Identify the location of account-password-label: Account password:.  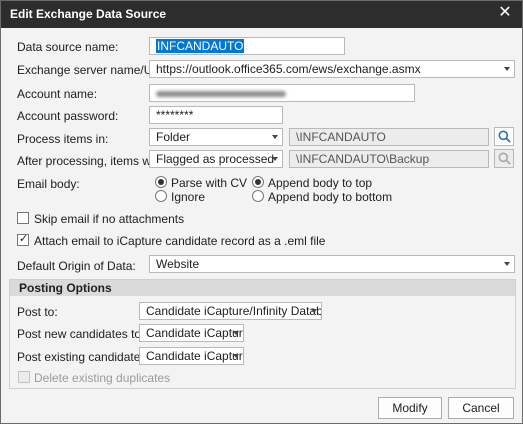
(68, 116).